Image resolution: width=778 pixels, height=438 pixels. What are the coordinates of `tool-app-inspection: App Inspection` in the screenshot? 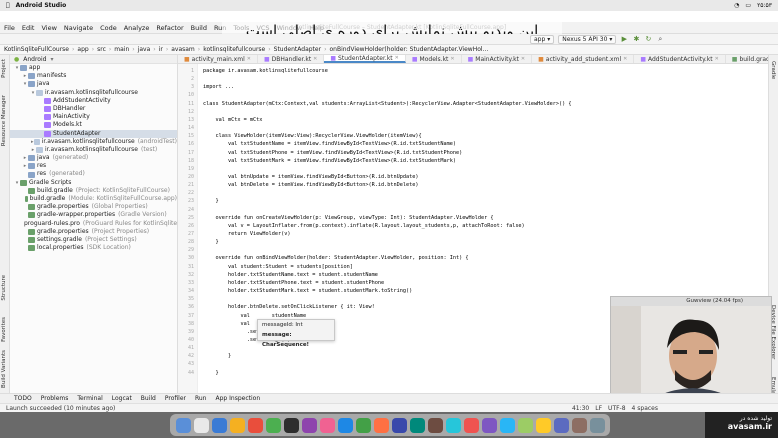 It's located at (238, 398).